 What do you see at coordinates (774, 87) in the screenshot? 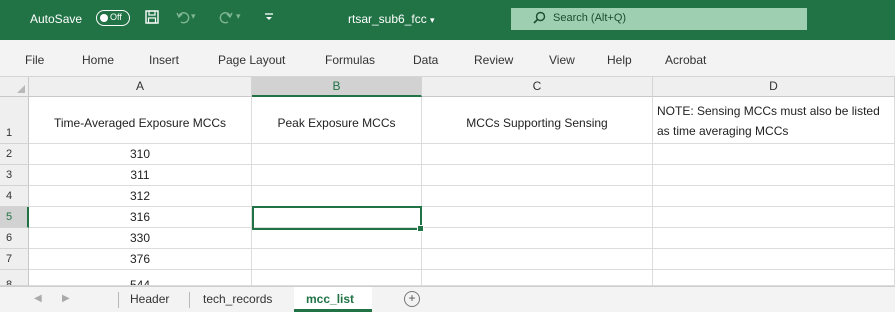
I see `column-header-d: D` at bounding box center [774, 87].